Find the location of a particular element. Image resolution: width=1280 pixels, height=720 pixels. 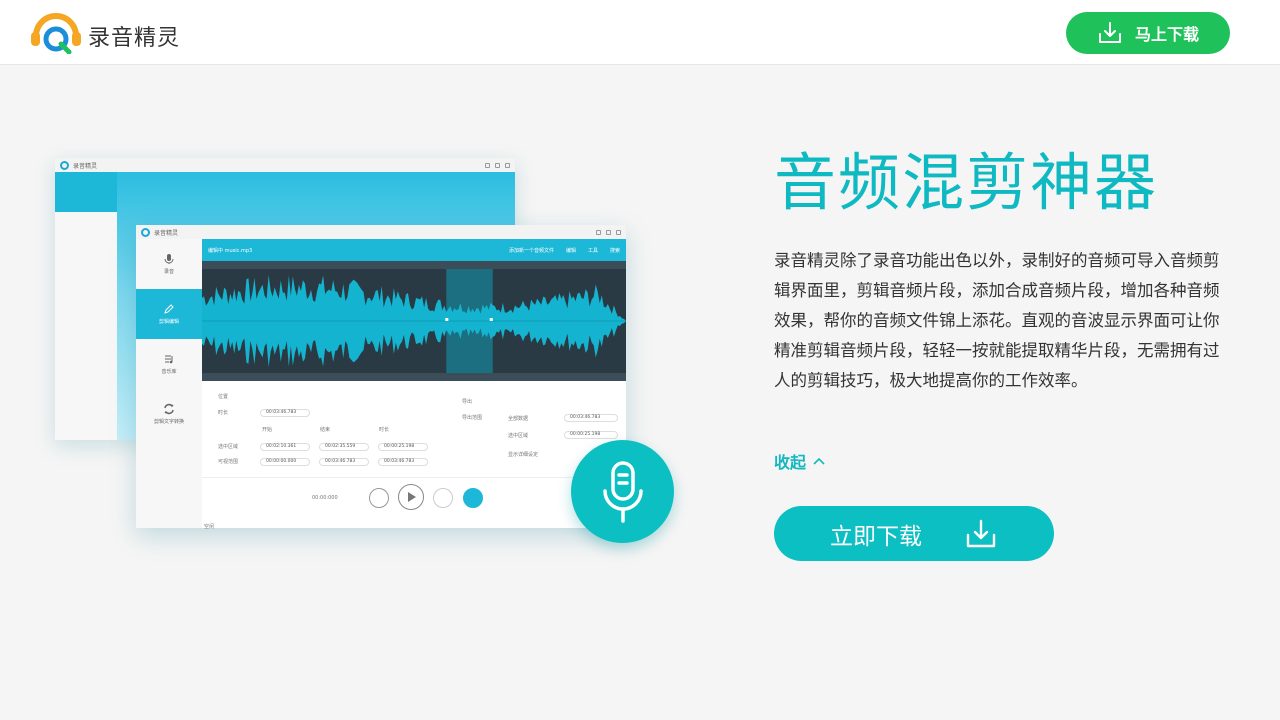

play-button is located at coordinates (411, 497).